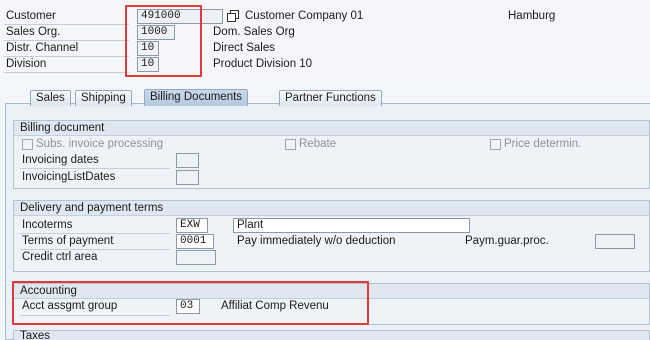 The height and width of the screenshot is (340, 650). What do you see at coordinates (331, 208) in the screenshot?
I see `delivery-payment-title: Delivery and payment terms` at bounding box center [331, 208].